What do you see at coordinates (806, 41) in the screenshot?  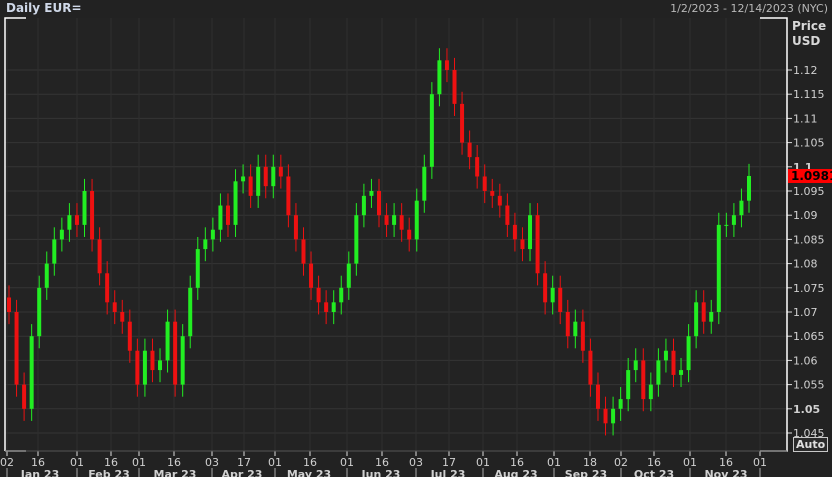 I see `y-axis-label: USD` at bounding box center [806, 41].